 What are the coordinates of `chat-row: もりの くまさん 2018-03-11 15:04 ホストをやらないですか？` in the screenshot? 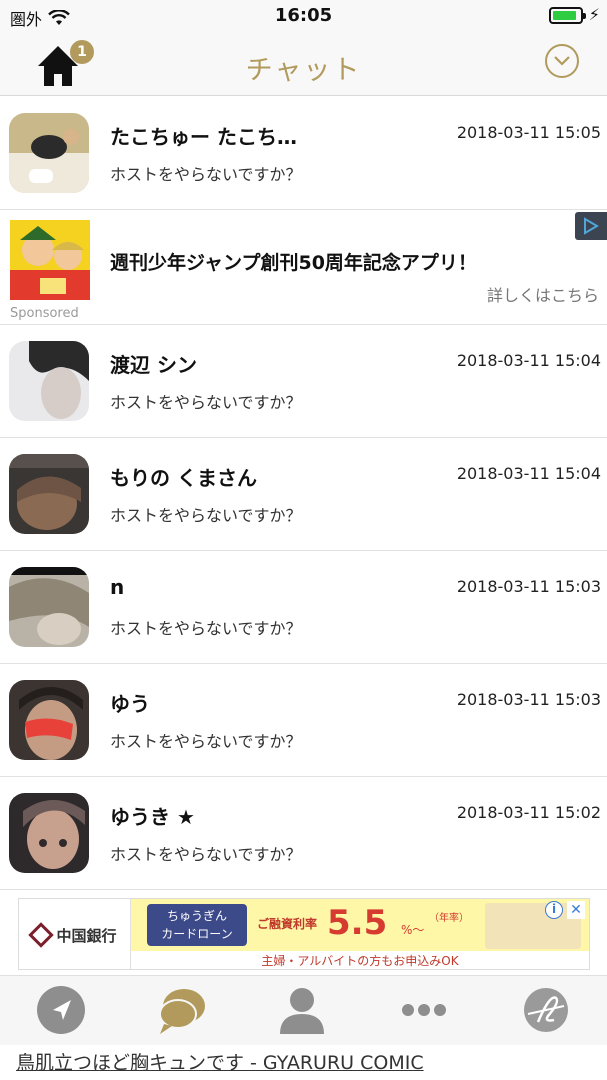 It's located at (303, 494).